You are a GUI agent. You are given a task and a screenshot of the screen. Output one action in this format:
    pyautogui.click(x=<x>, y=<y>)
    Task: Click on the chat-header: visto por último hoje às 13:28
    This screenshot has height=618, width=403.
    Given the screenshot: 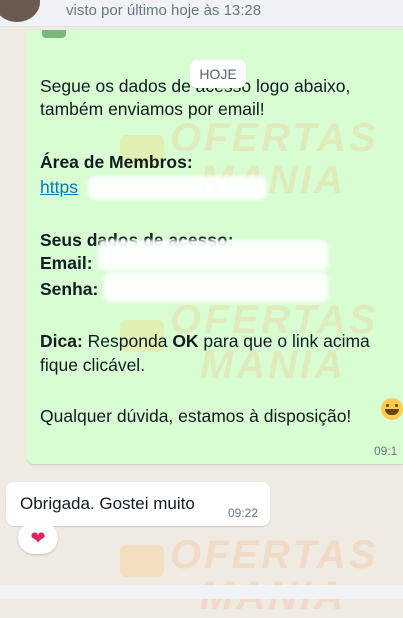 What is the action you would take?
    pyautogui.click(x=201, y=13)
    